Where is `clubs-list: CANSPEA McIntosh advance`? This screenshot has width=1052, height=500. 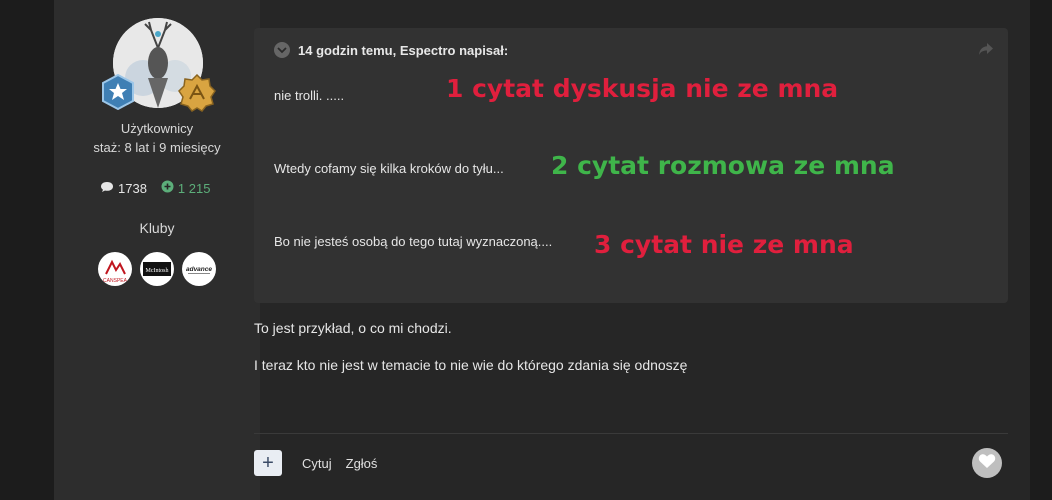 clubs-list: CANSPEA McIntosh advance is located at coordinates (157, 269).